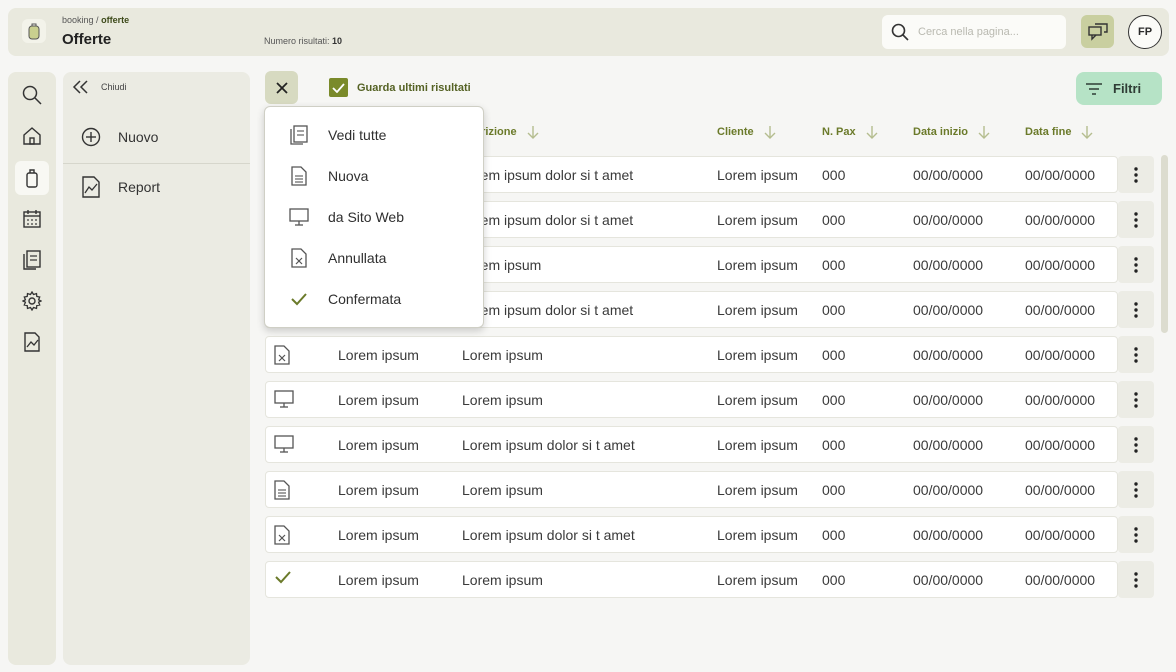  I want to click on results-value: 10, so click(337, 41).